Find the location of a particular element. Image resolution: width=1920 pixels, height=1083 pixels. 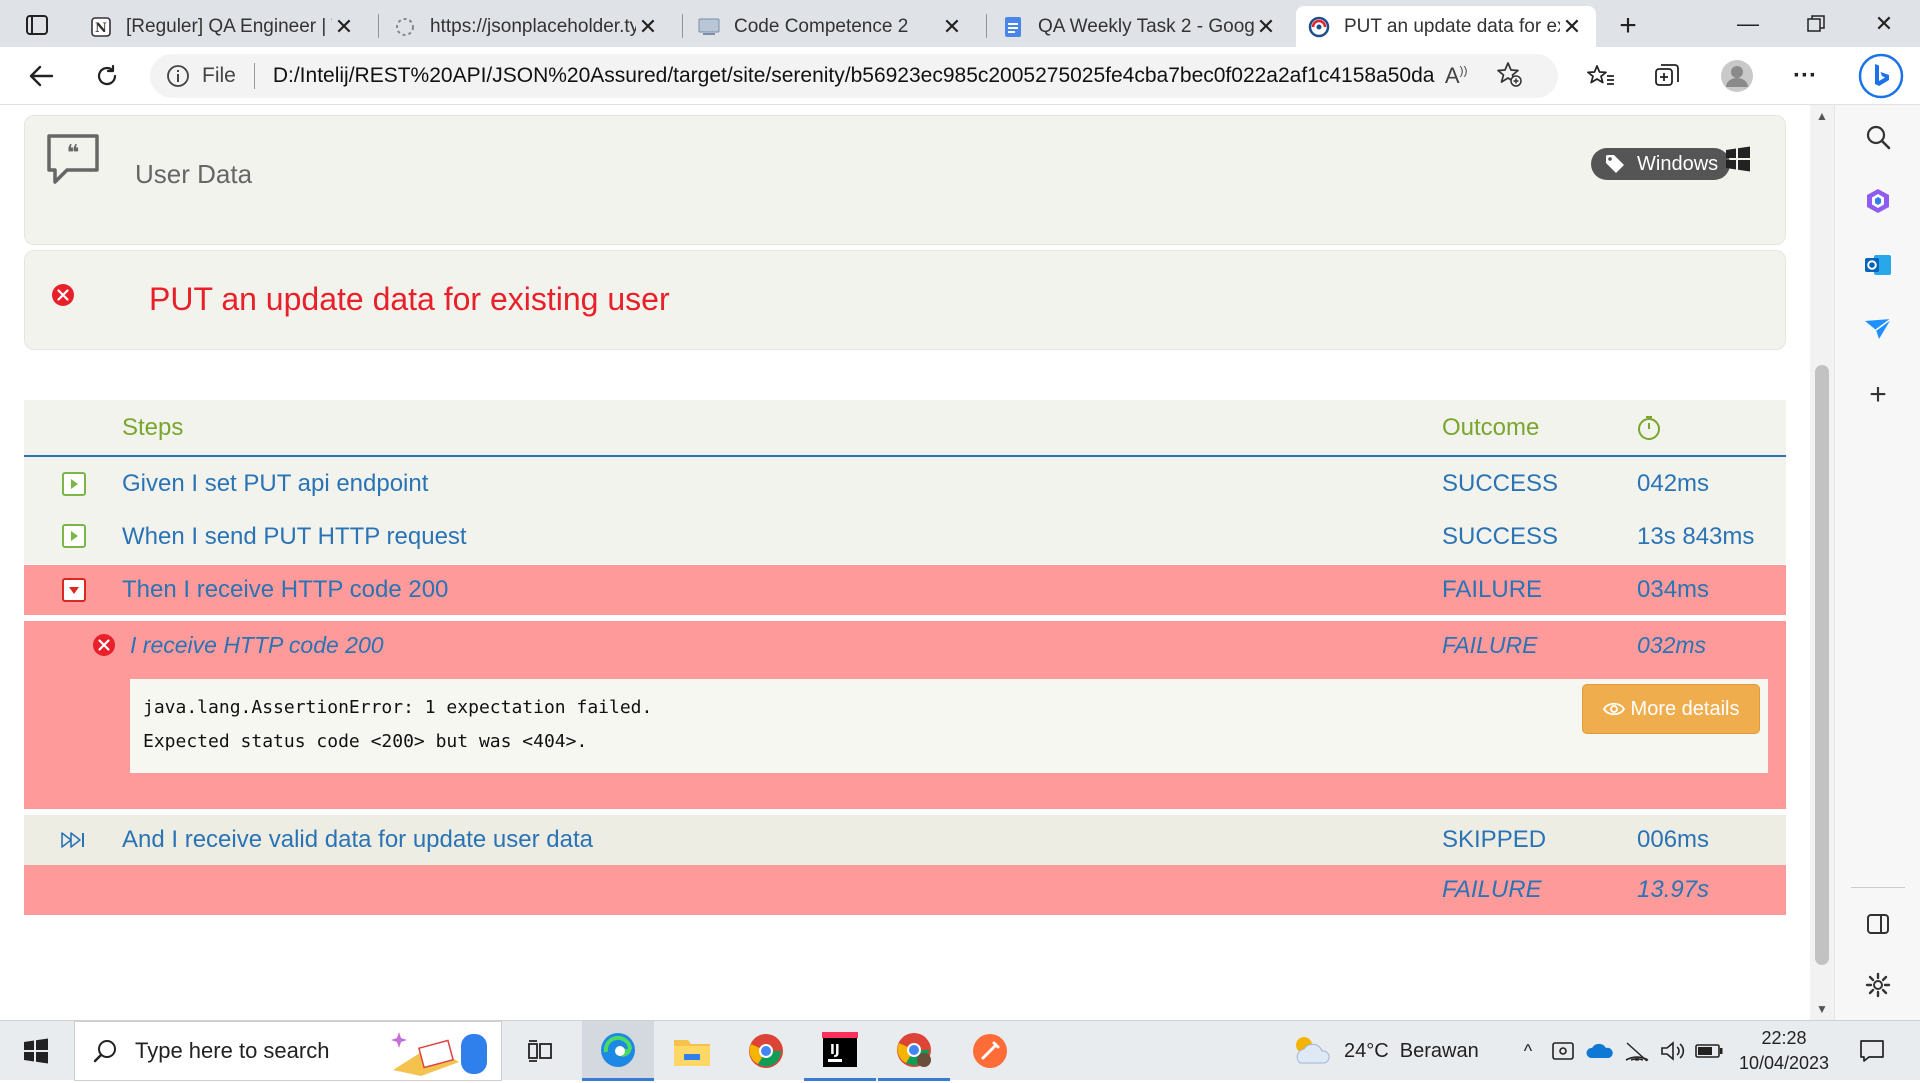

refresh-button is located at coordinates (107, 76).